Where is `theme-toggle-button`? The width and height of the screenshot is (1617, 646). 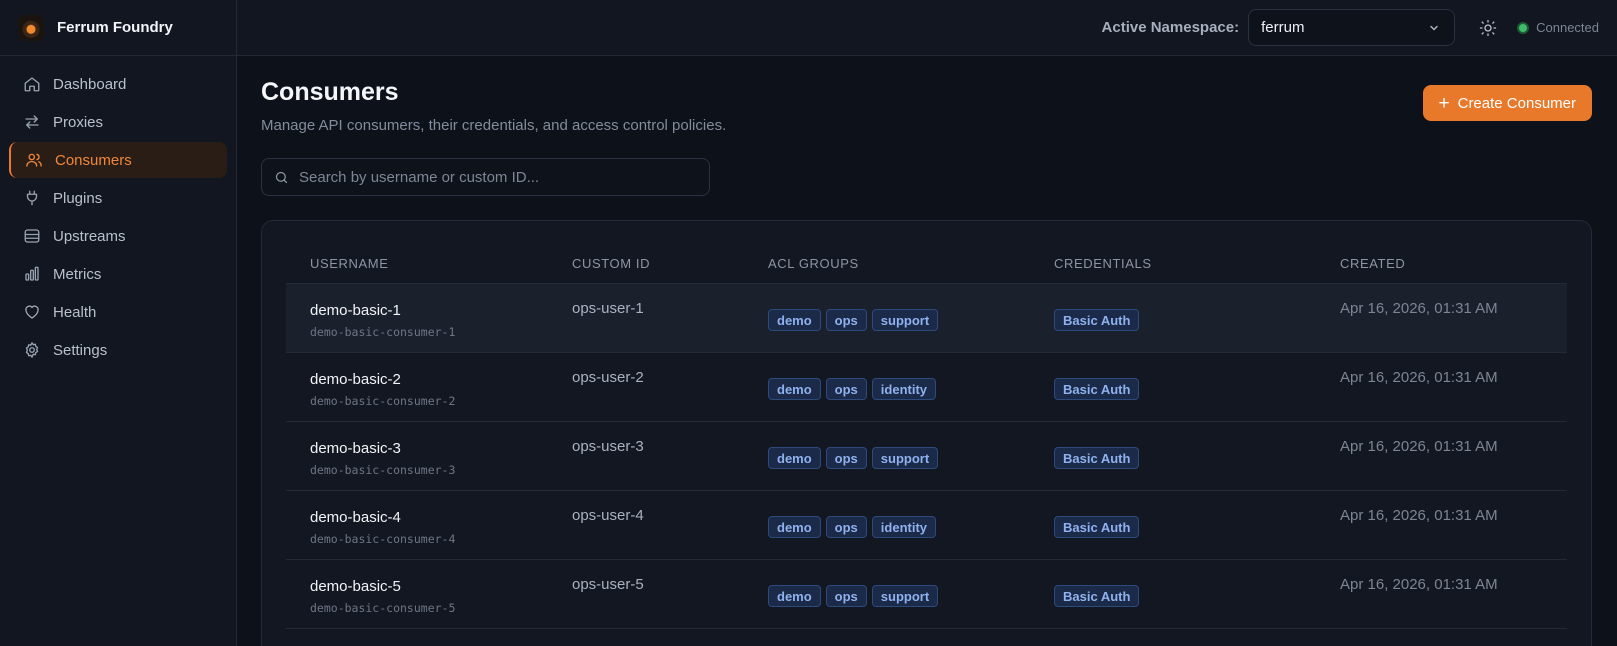
theme-toggle-button is located at coordinates (1488, 28).